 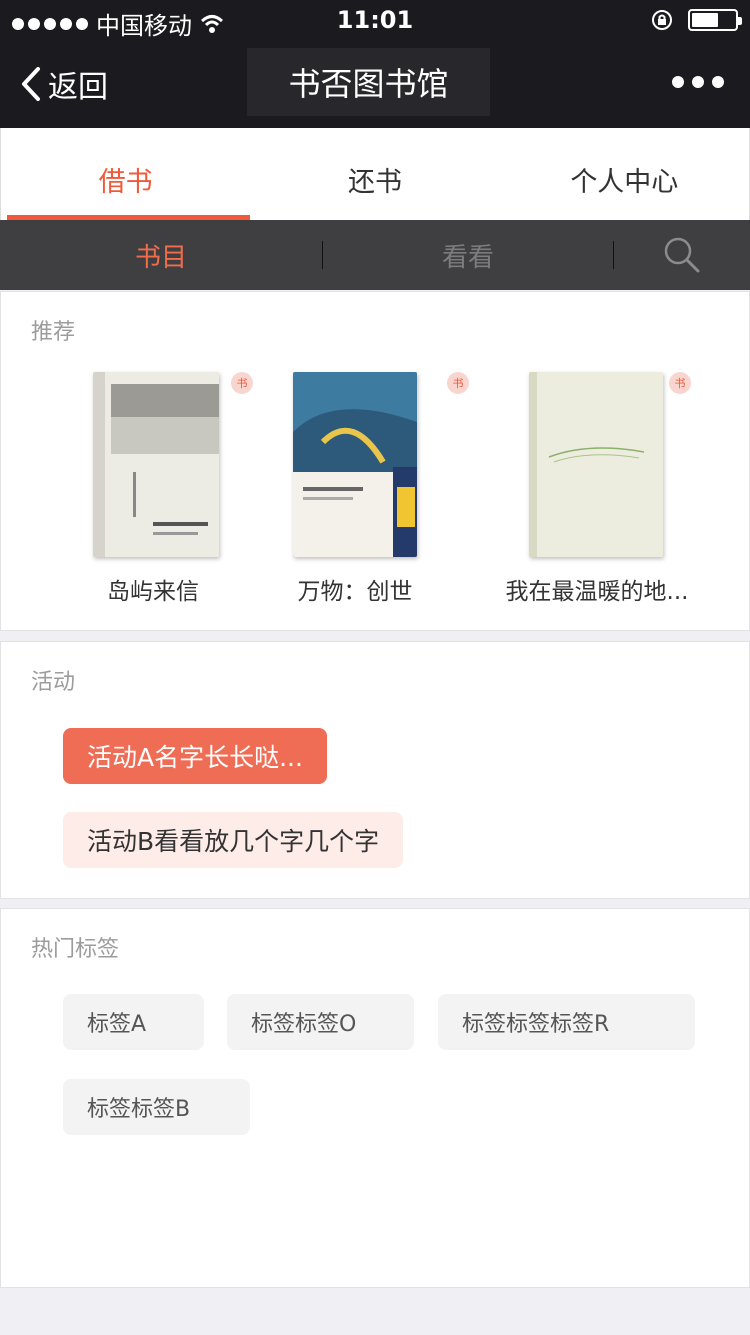 What do you see at coordinates (53, 332) in the screenshot?
I see `recommend-title: 推荐` at bounding box center [53, 332].